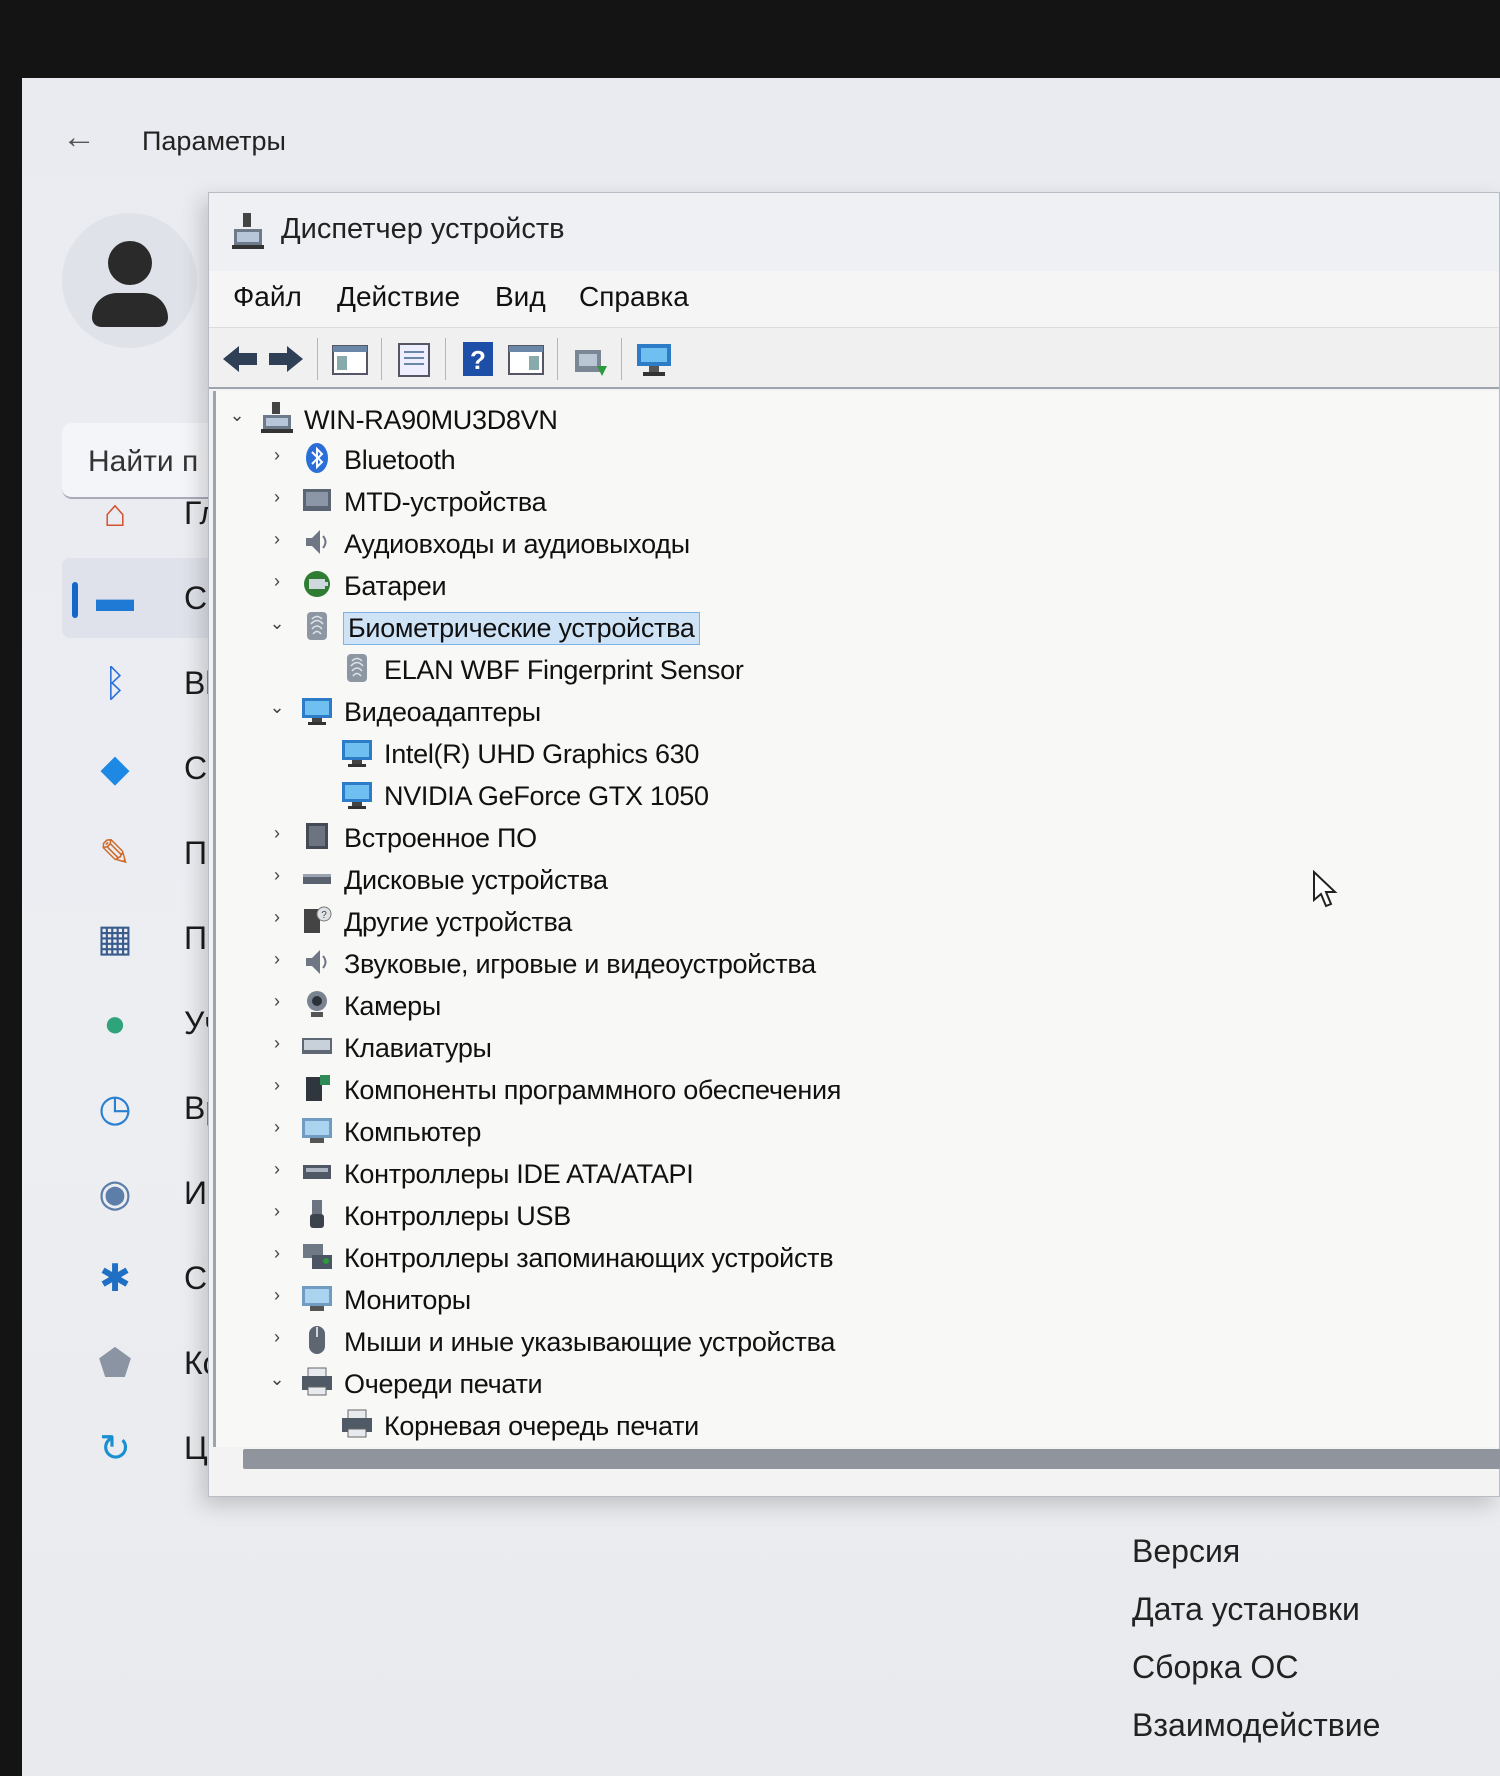 Image resolution: width=1500 pixels, height=1776 pixels. What do you see at coordinates (634, 297) in the screenshot?
I see `menu-help: Справка` at bounding box center [634, 297].